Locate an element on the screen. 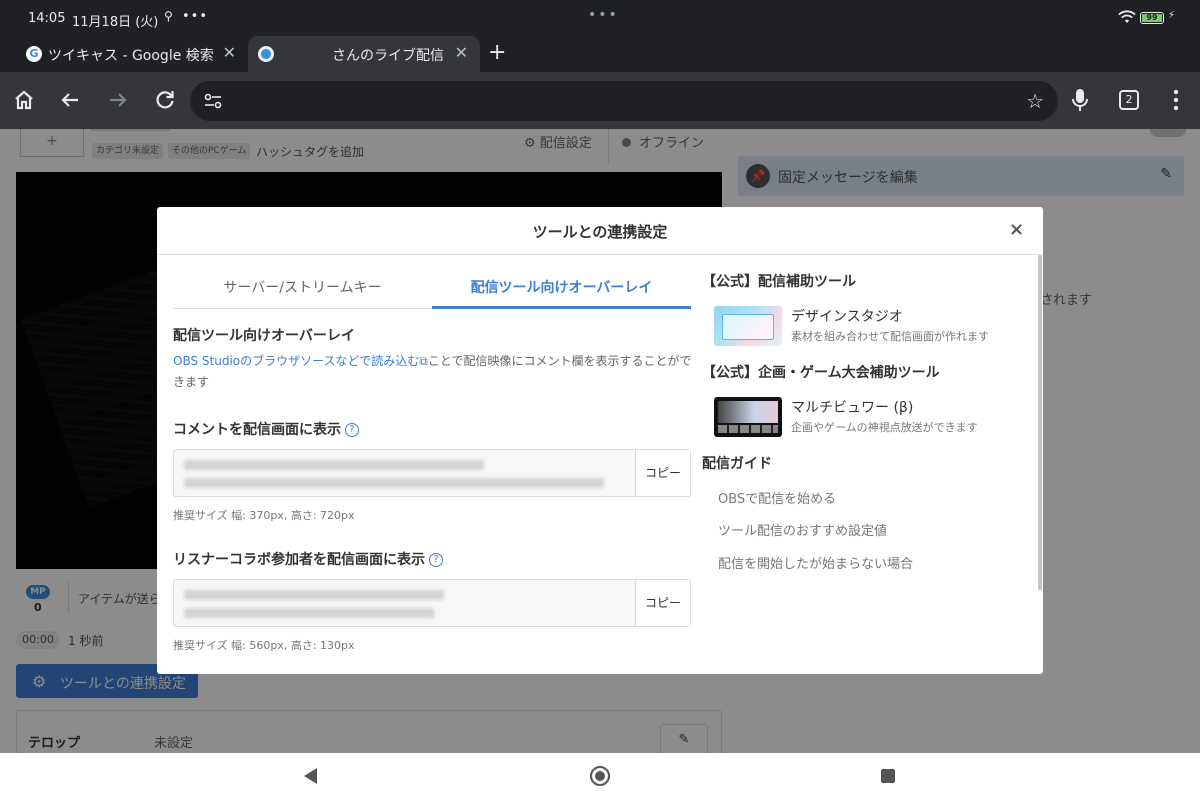 The image size is (1200, 800). browser-tab-google-search: G ツイキャス - Google 検索 ✕ is located at coordinates (132, 54).